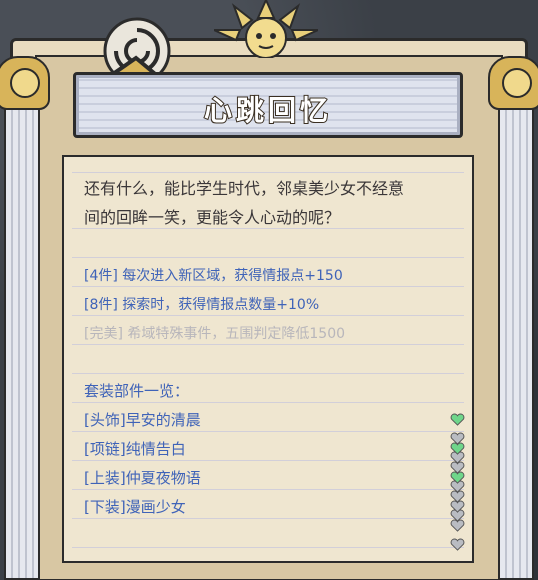 The width and height of the screenshot is (538, 580). Describe the element at coordinates (105, 478) in the screenshot. I see `part-slot: [上装]` at that location.